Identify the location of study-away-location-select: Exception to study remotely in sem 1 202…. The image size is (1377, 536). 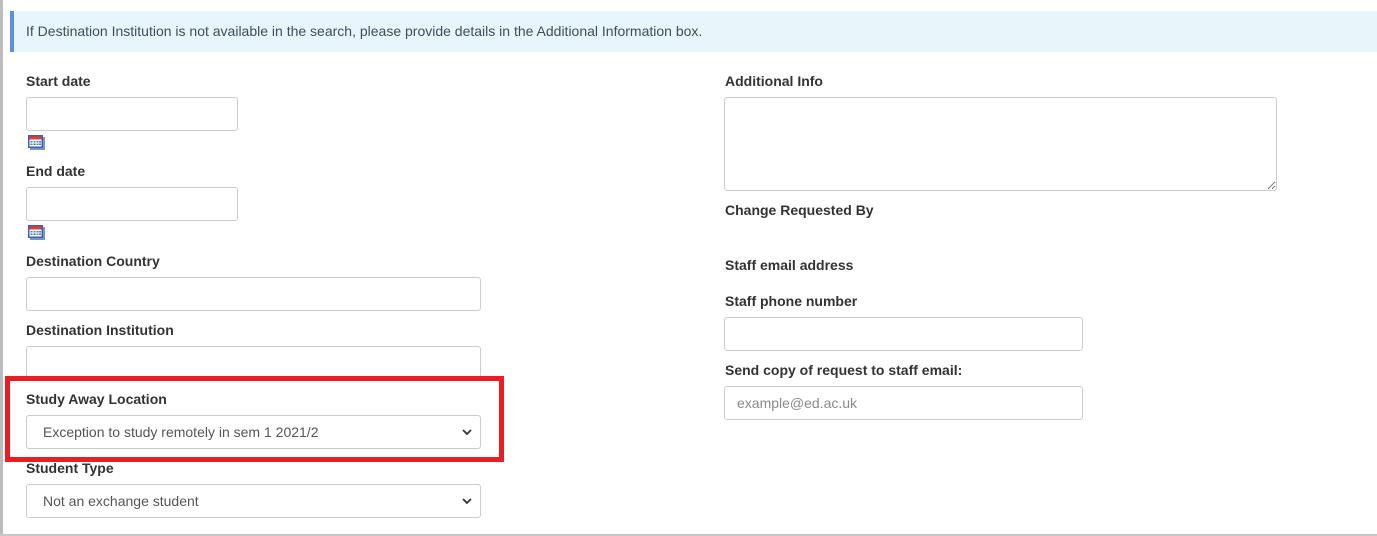
(253, 432).